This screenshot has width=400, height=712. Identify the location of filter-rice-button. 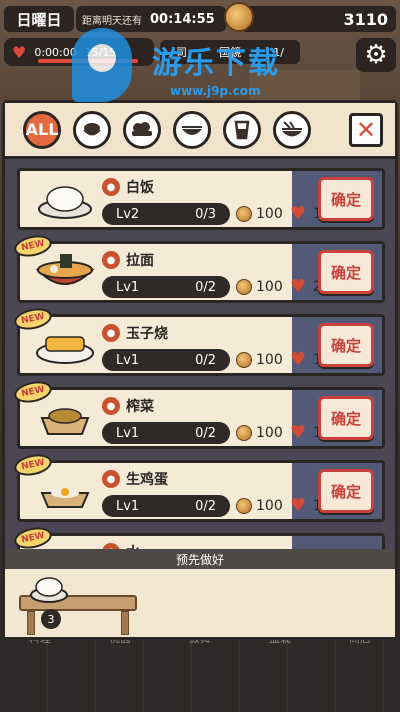
(92, 129).